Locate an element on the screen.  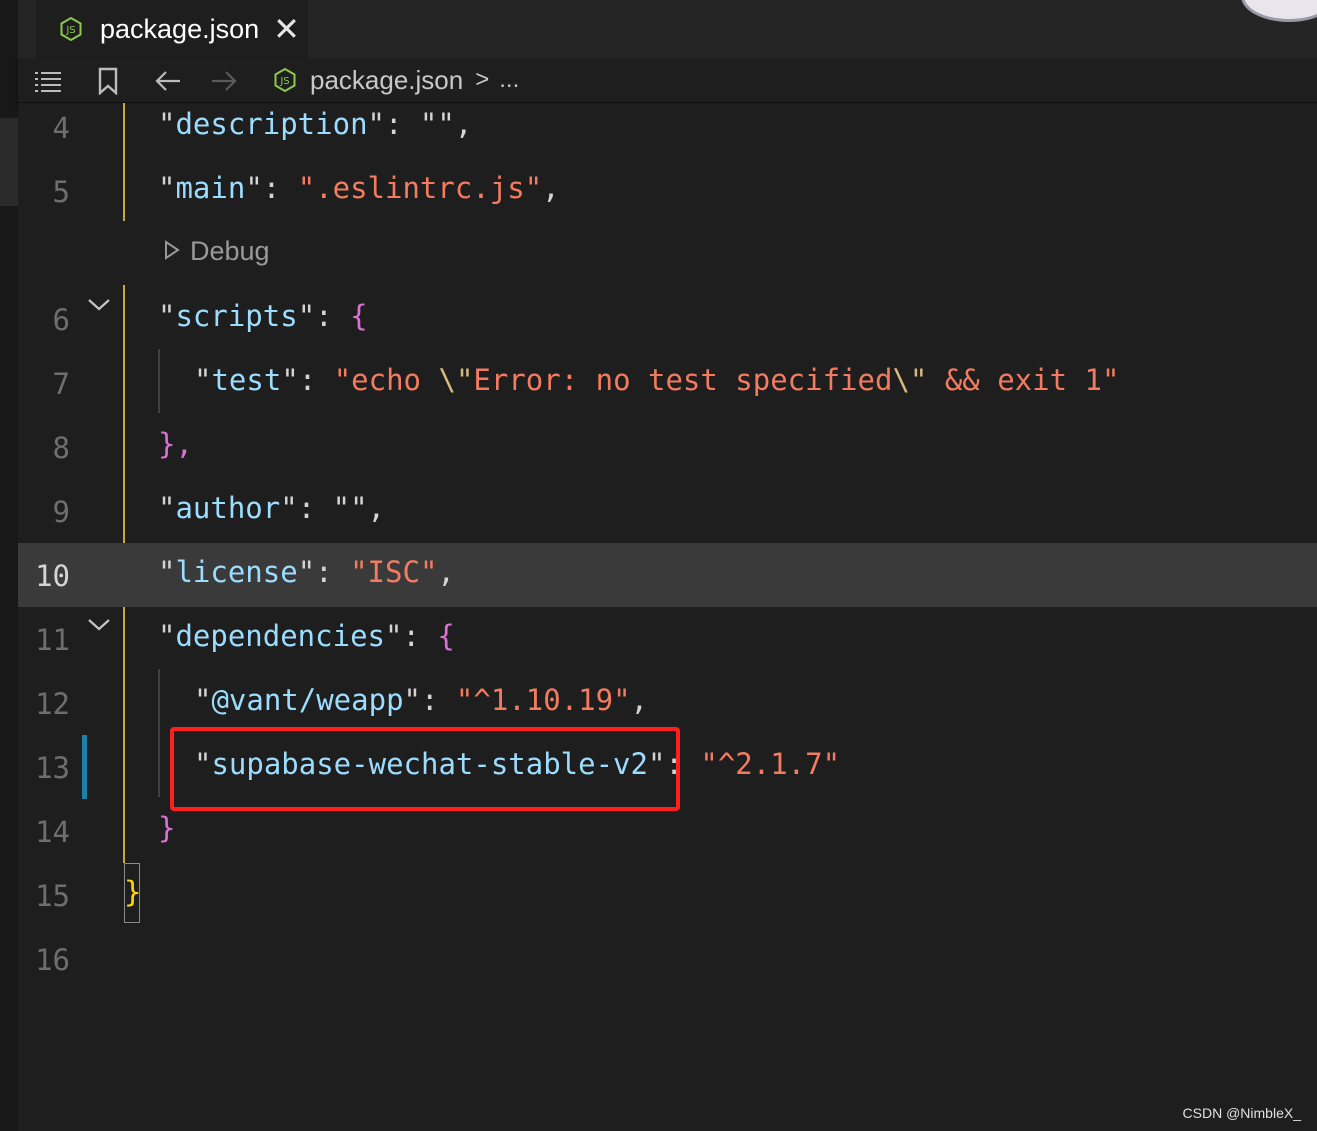
line-code: "description": "", is located at coordinates (315, 124).